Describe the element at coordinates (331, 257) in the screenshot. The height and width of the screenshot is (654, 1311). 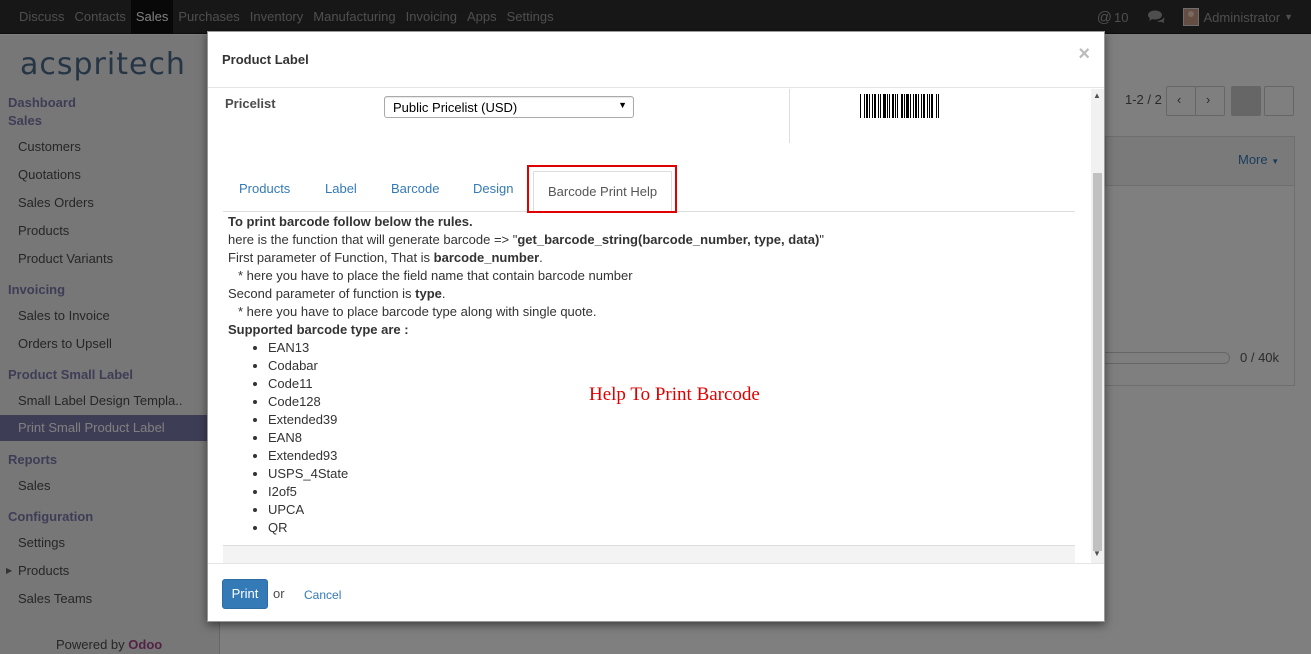
I see `help-first-param-pre: First parameter of Function, That is` at that location.